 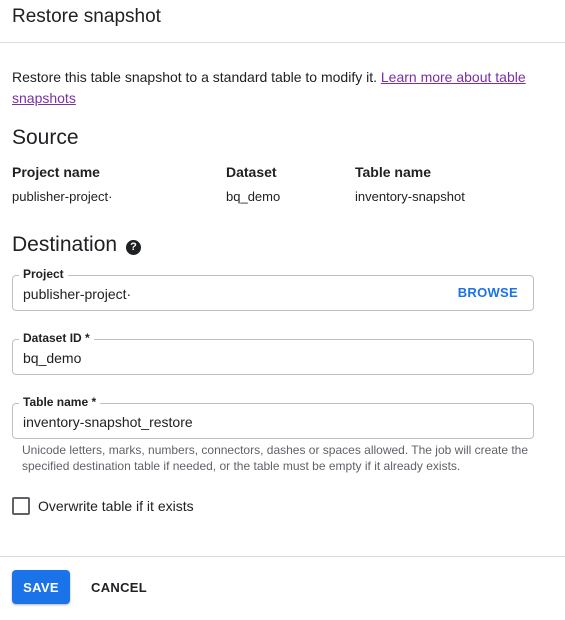 What do you see at coordinates (488, 292) in the screenshot?
I see `browse-button: BROWSE` at bounding box center [488, 292].